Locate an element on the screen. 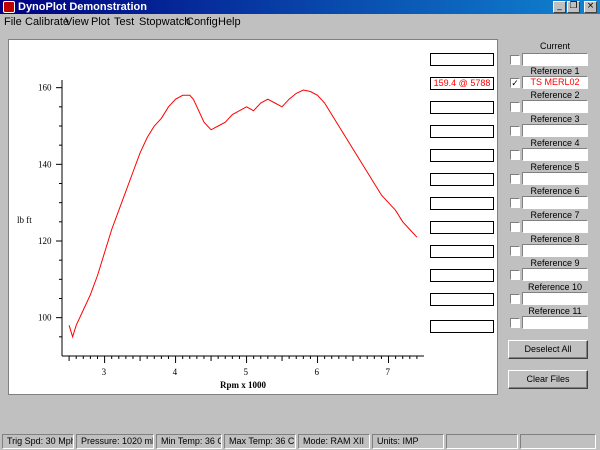  minimize-button: _ is located at coordinates (559, 7).